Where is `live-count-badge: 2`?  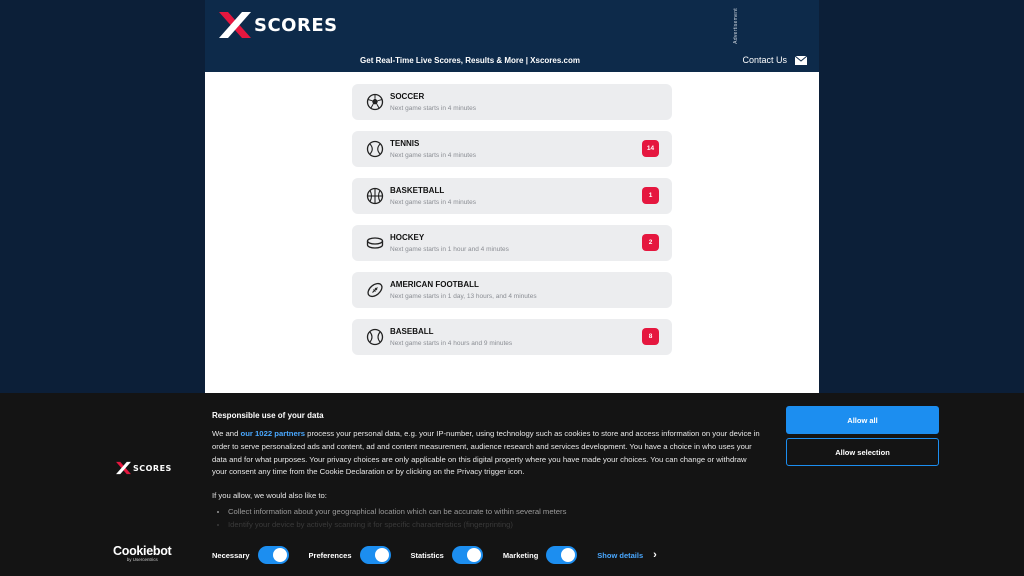 live-count-badge: 2 is located at coordinates (650, 242).